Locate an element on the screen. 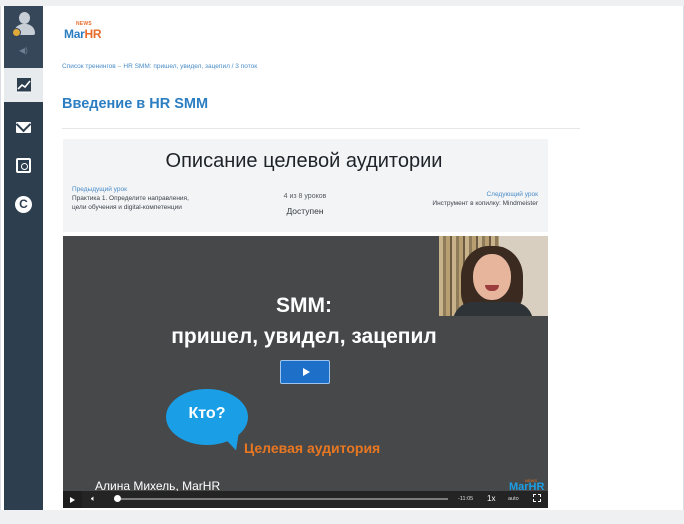  marhr-logo: NEWS MarHR is located at coordinates (82, 31).